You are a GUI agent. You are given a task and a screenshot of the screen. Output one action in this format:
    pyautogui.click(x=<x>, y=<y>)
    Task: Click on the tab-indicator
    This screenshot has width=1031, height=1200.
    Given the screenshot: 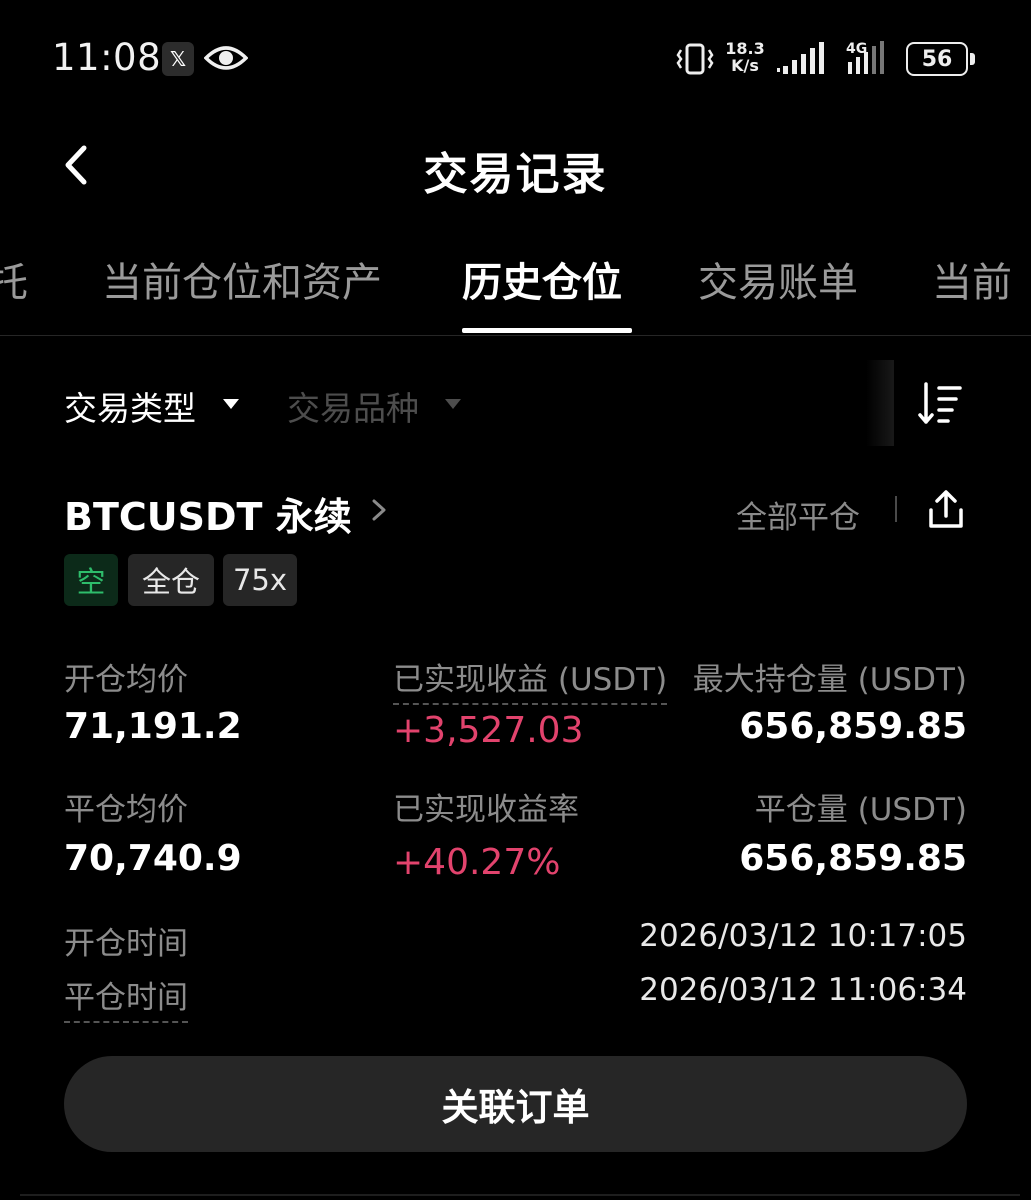 What is the action you would take?
    pyautogui.click(x=547, y=330)
    